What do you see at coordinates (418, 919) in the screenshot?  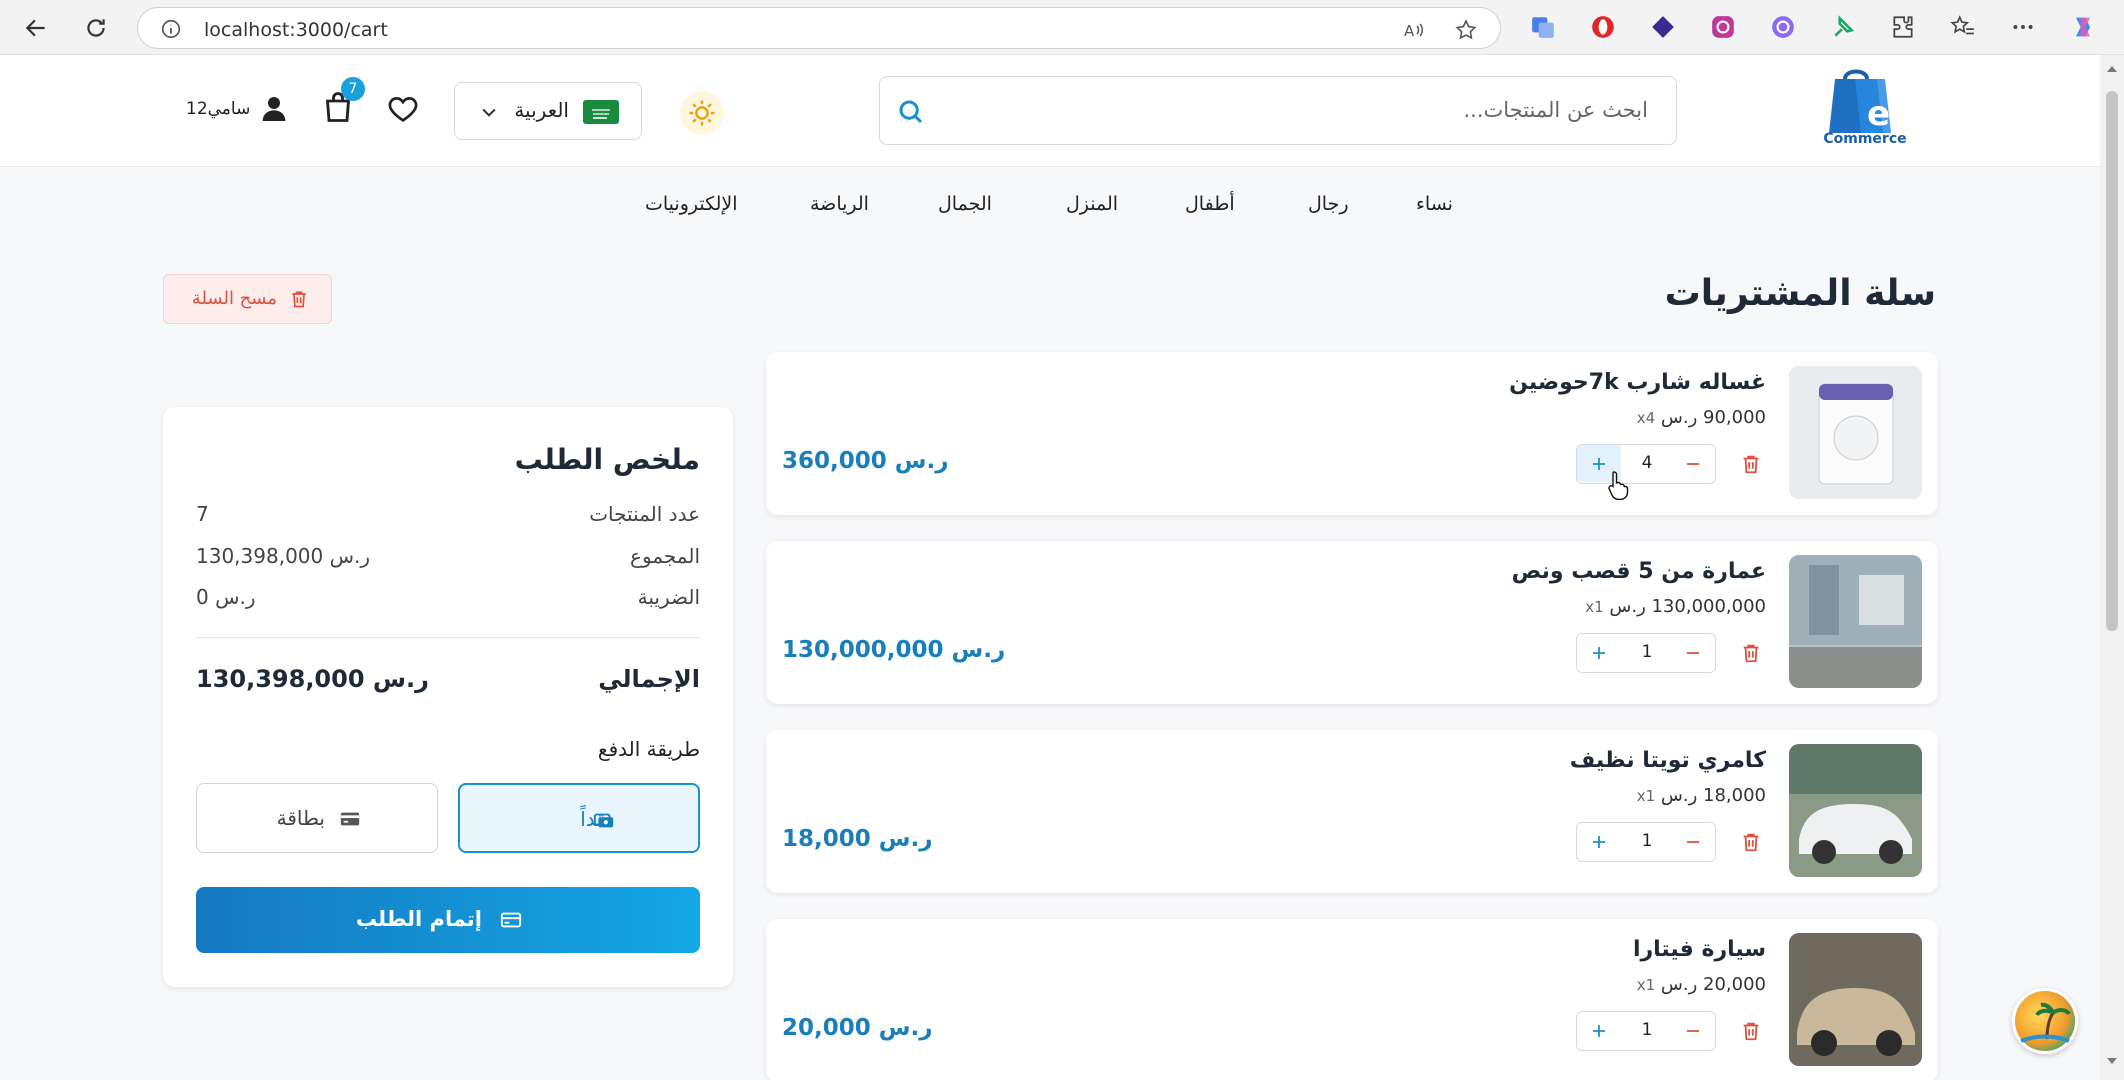 I see `checkout-label: إتمام الطلب` at bounding box center [418, 919].